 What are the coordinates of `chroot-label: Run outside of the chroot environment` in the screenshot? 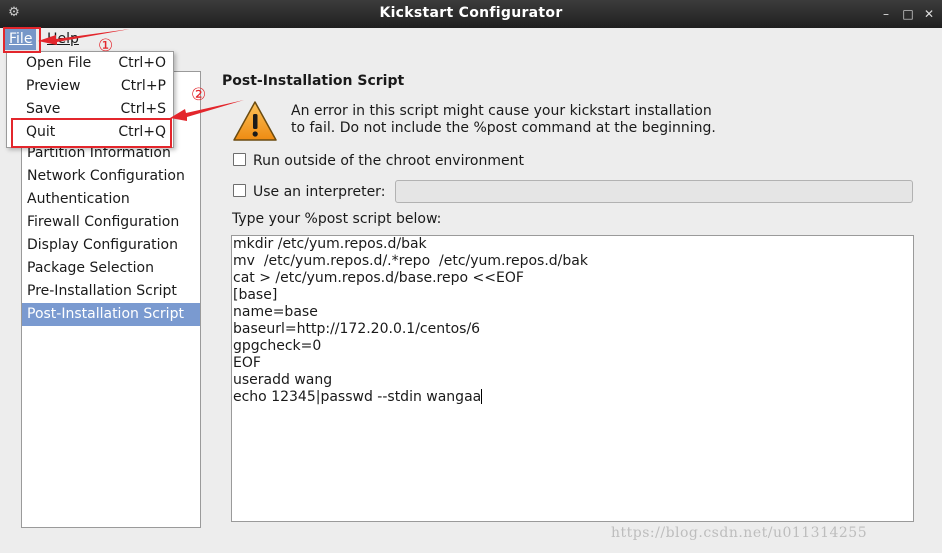 It's located at (388, 161).